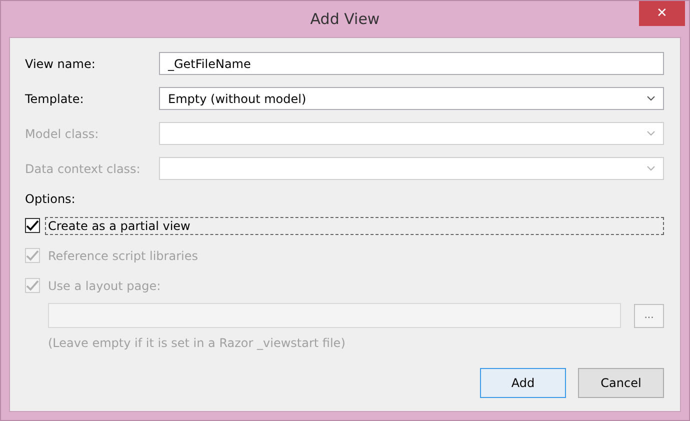 The height and width of the screenshot is (421, 690). I want to click on field-label: View name:, so click(60, 63).